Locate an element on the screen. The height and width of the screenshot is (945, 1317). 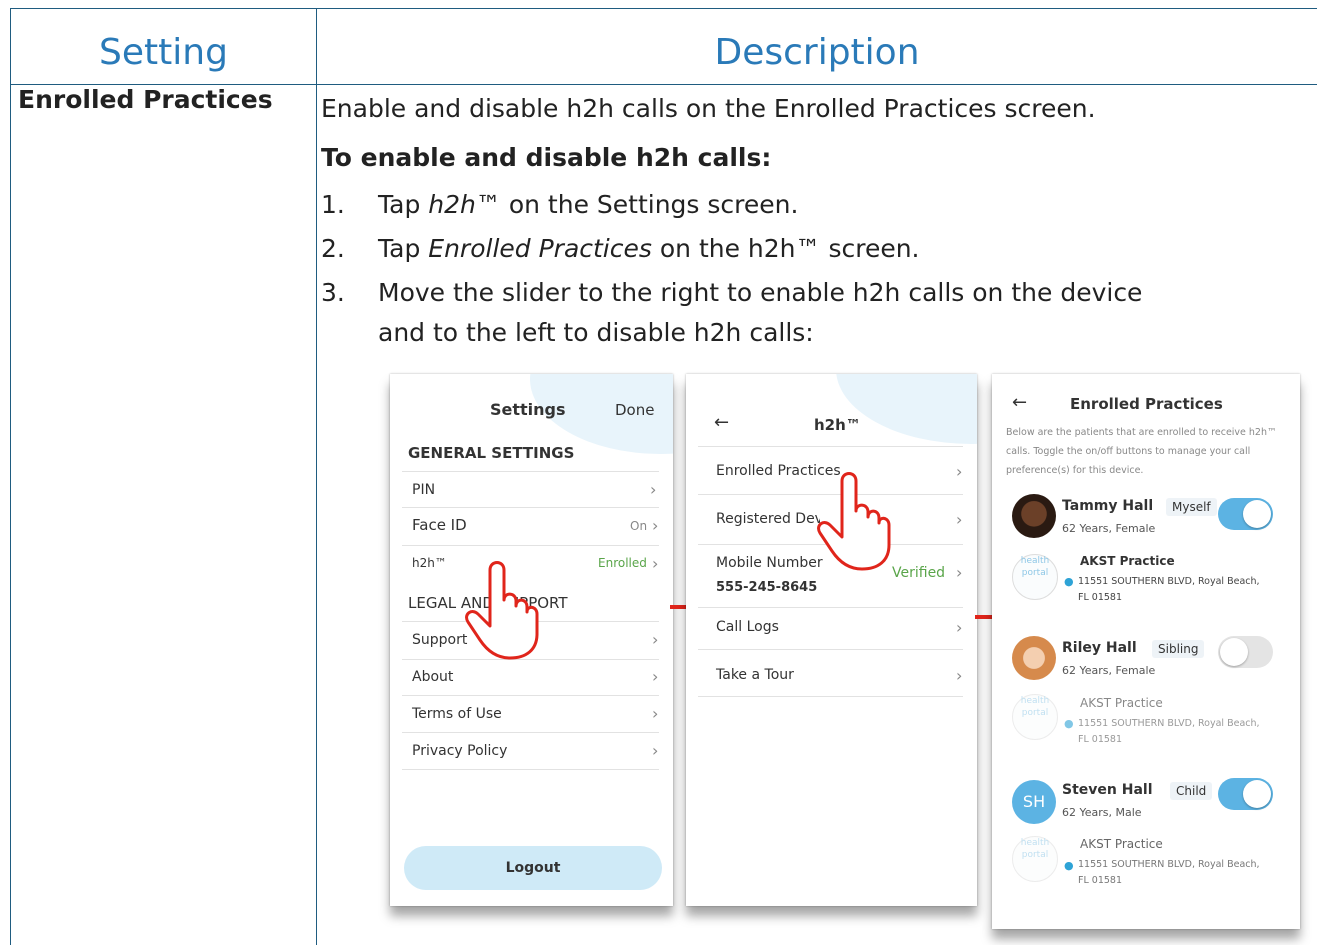
verified-status: Verified is located at coordinates (919, 573).